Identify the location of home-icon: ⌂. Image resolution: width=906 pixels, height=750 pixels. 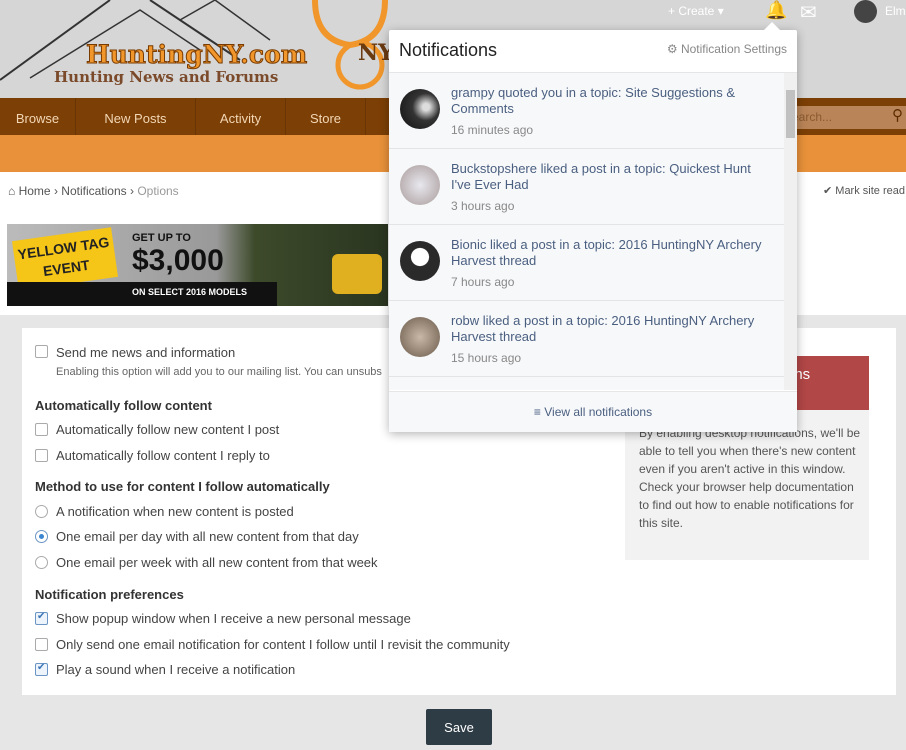
(13, 191).